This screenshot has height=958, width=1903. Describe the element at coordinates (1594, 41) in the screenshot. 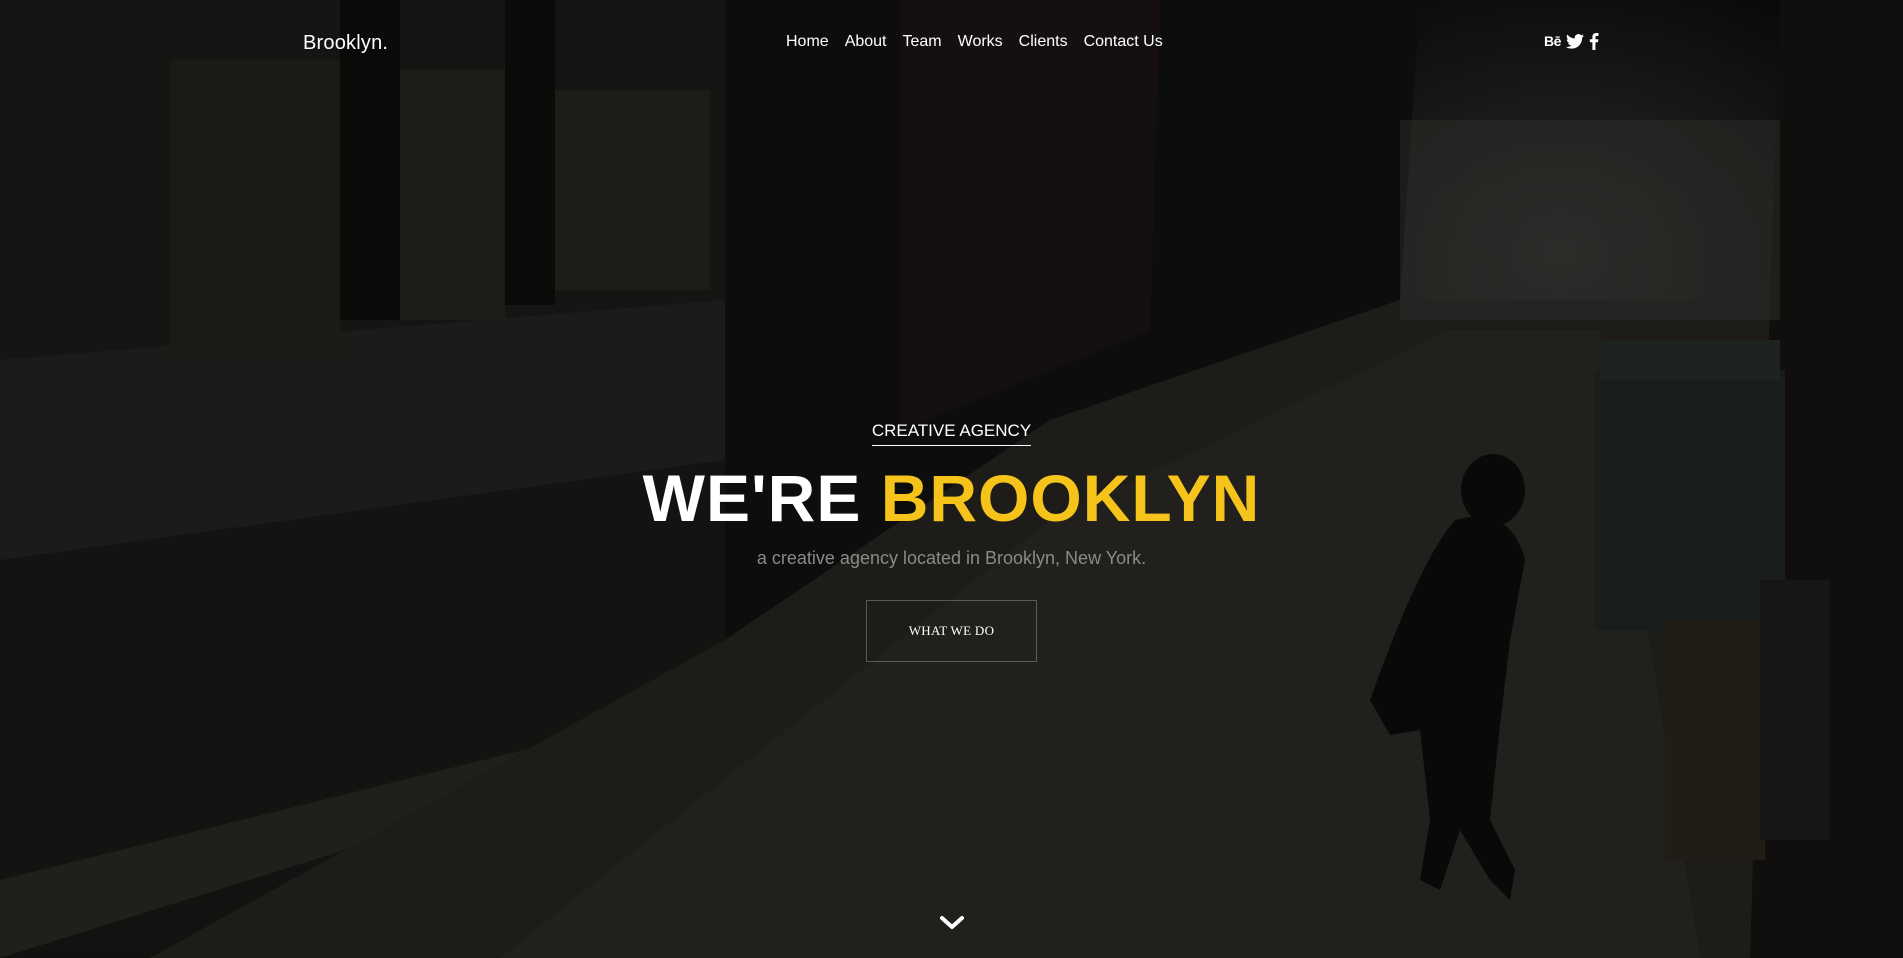

I see `facebook-icon` at that location.